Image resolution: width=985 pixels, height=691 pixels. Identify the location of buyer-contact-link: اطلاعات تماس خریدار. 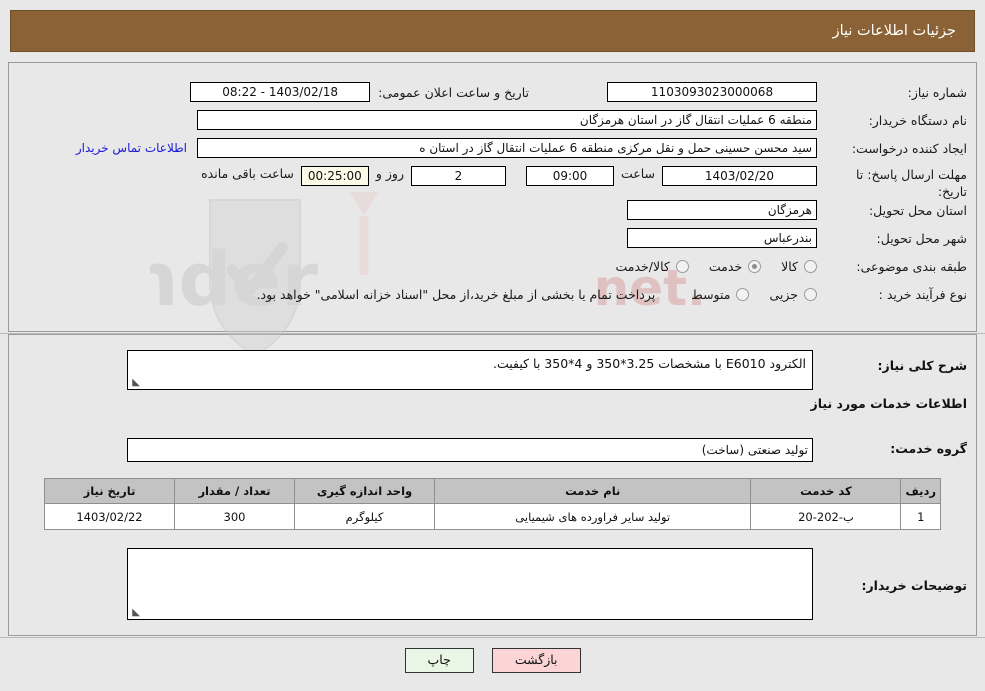
(131, 148).